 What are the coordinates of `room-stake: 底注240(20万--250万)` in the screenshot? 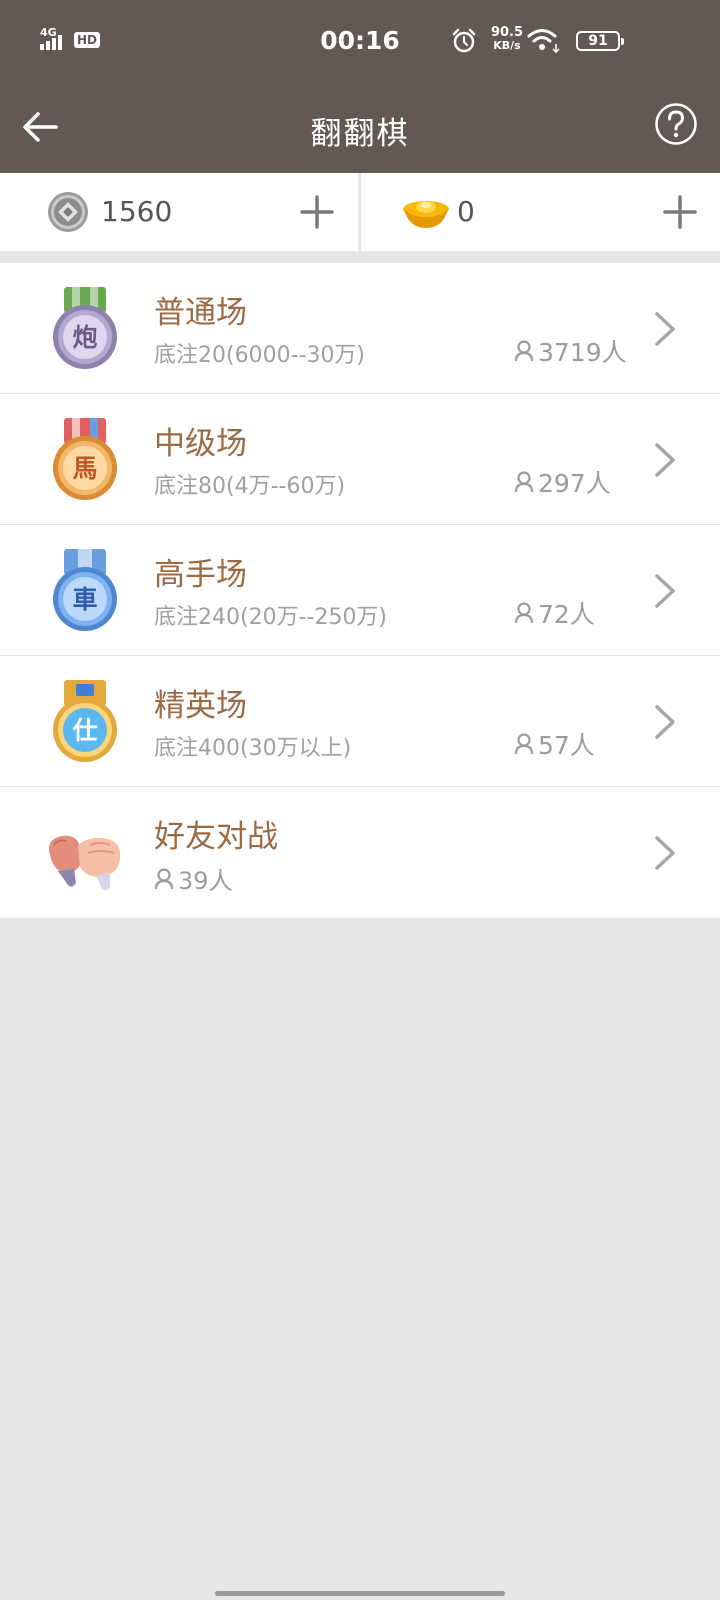 It's located at (271, 617).